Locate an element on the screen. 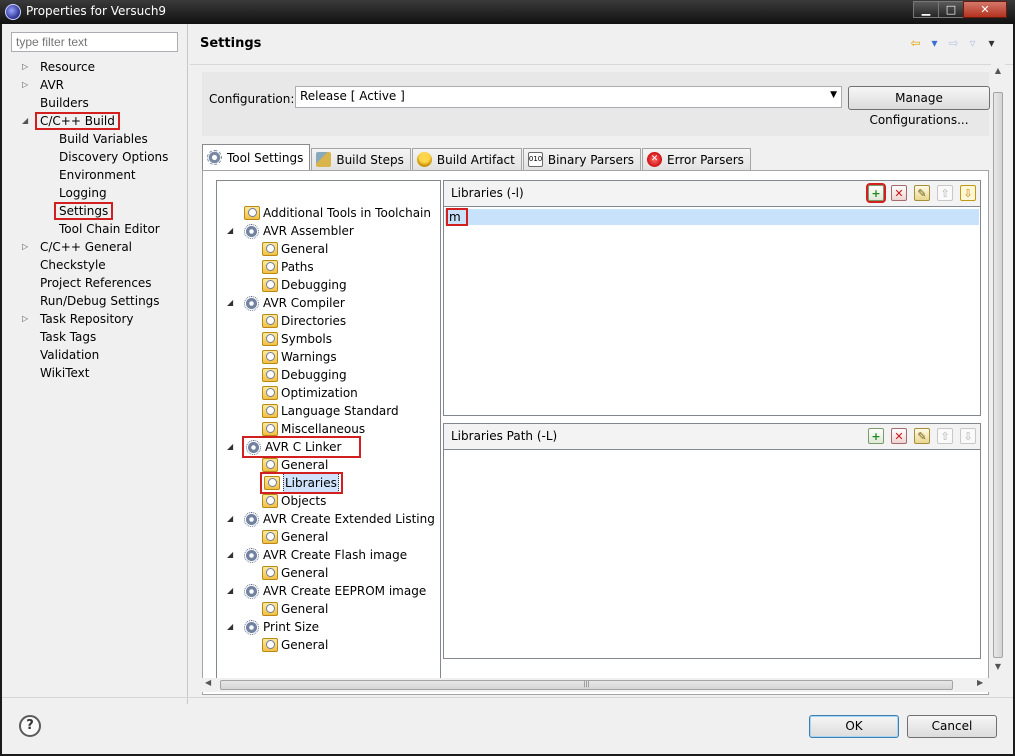 Image resolution: width=1015 pixels, height=756 pixels. scroll-down-icon: ▼ is located at coordinates (998, 666).